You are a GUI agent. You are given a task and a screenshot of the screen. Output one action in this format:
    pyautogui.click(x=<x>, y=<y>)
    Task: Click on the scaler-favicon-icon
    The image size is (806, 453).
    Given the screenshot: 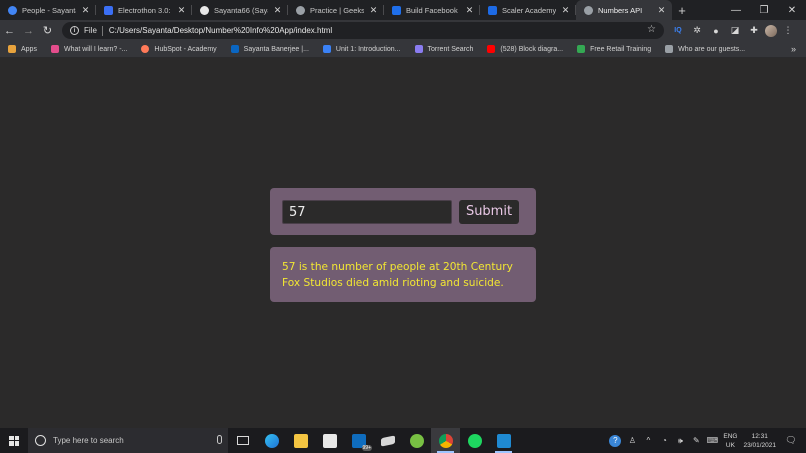 What is the action you would take?
    pyautogui.click(x=396, y=10)
    